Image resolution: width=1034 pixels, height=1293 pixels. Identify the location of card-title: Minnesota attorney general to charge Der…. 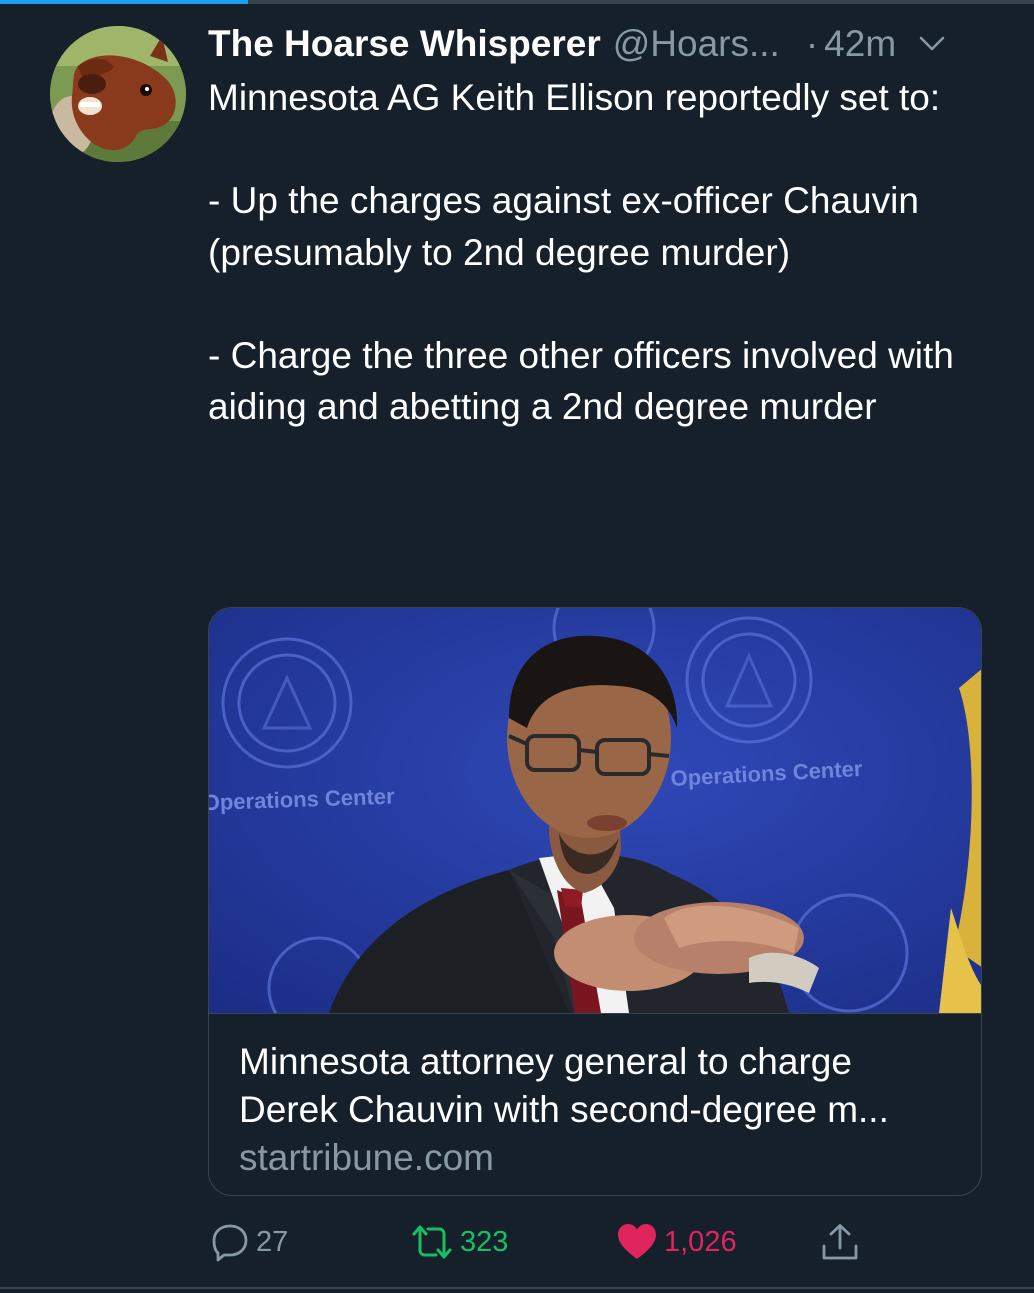
(599, 1086).